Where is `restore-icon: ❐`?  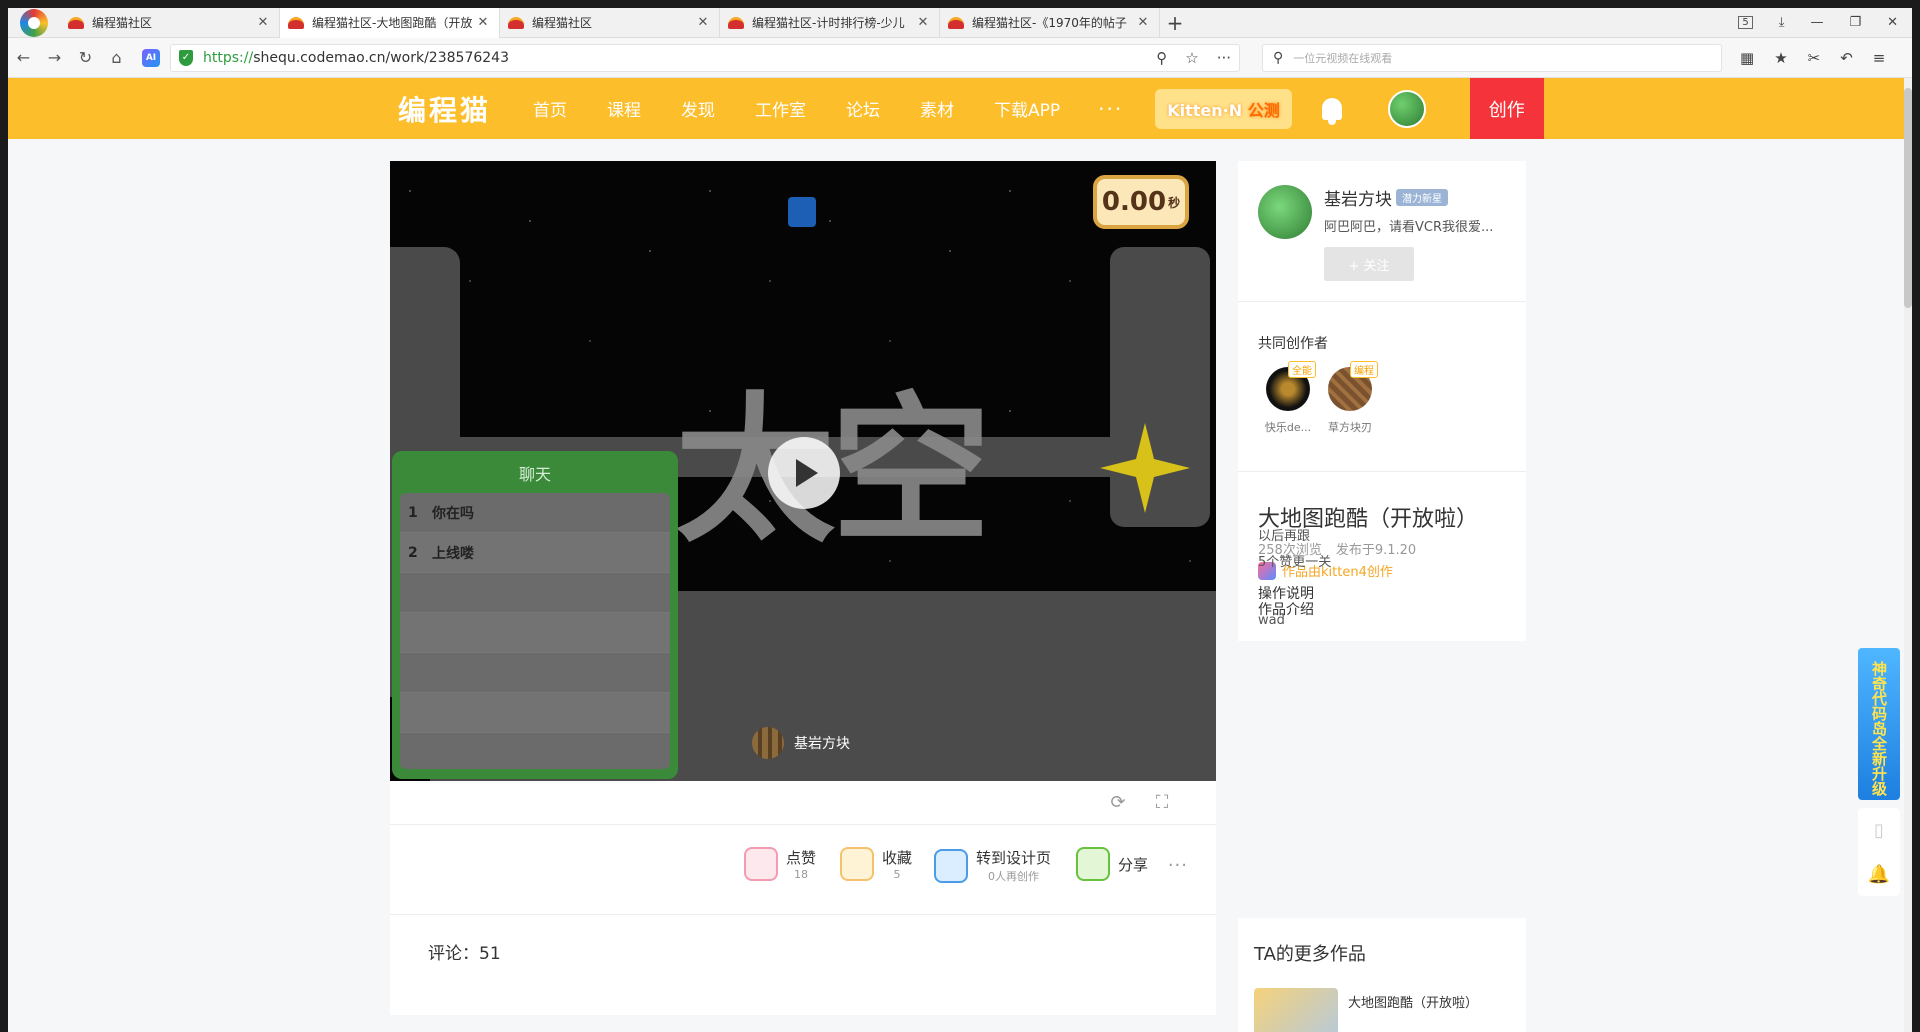
restore-icon: ❐ is located at coordinates (1855, 22).